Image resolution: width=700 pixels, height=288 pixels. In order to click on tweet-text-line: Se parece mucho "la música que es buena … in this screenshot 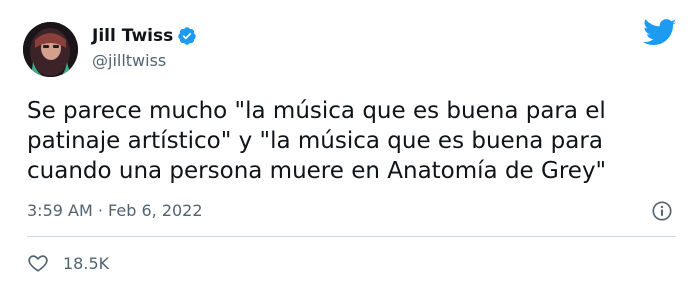, I will do `click(316, 111)`.